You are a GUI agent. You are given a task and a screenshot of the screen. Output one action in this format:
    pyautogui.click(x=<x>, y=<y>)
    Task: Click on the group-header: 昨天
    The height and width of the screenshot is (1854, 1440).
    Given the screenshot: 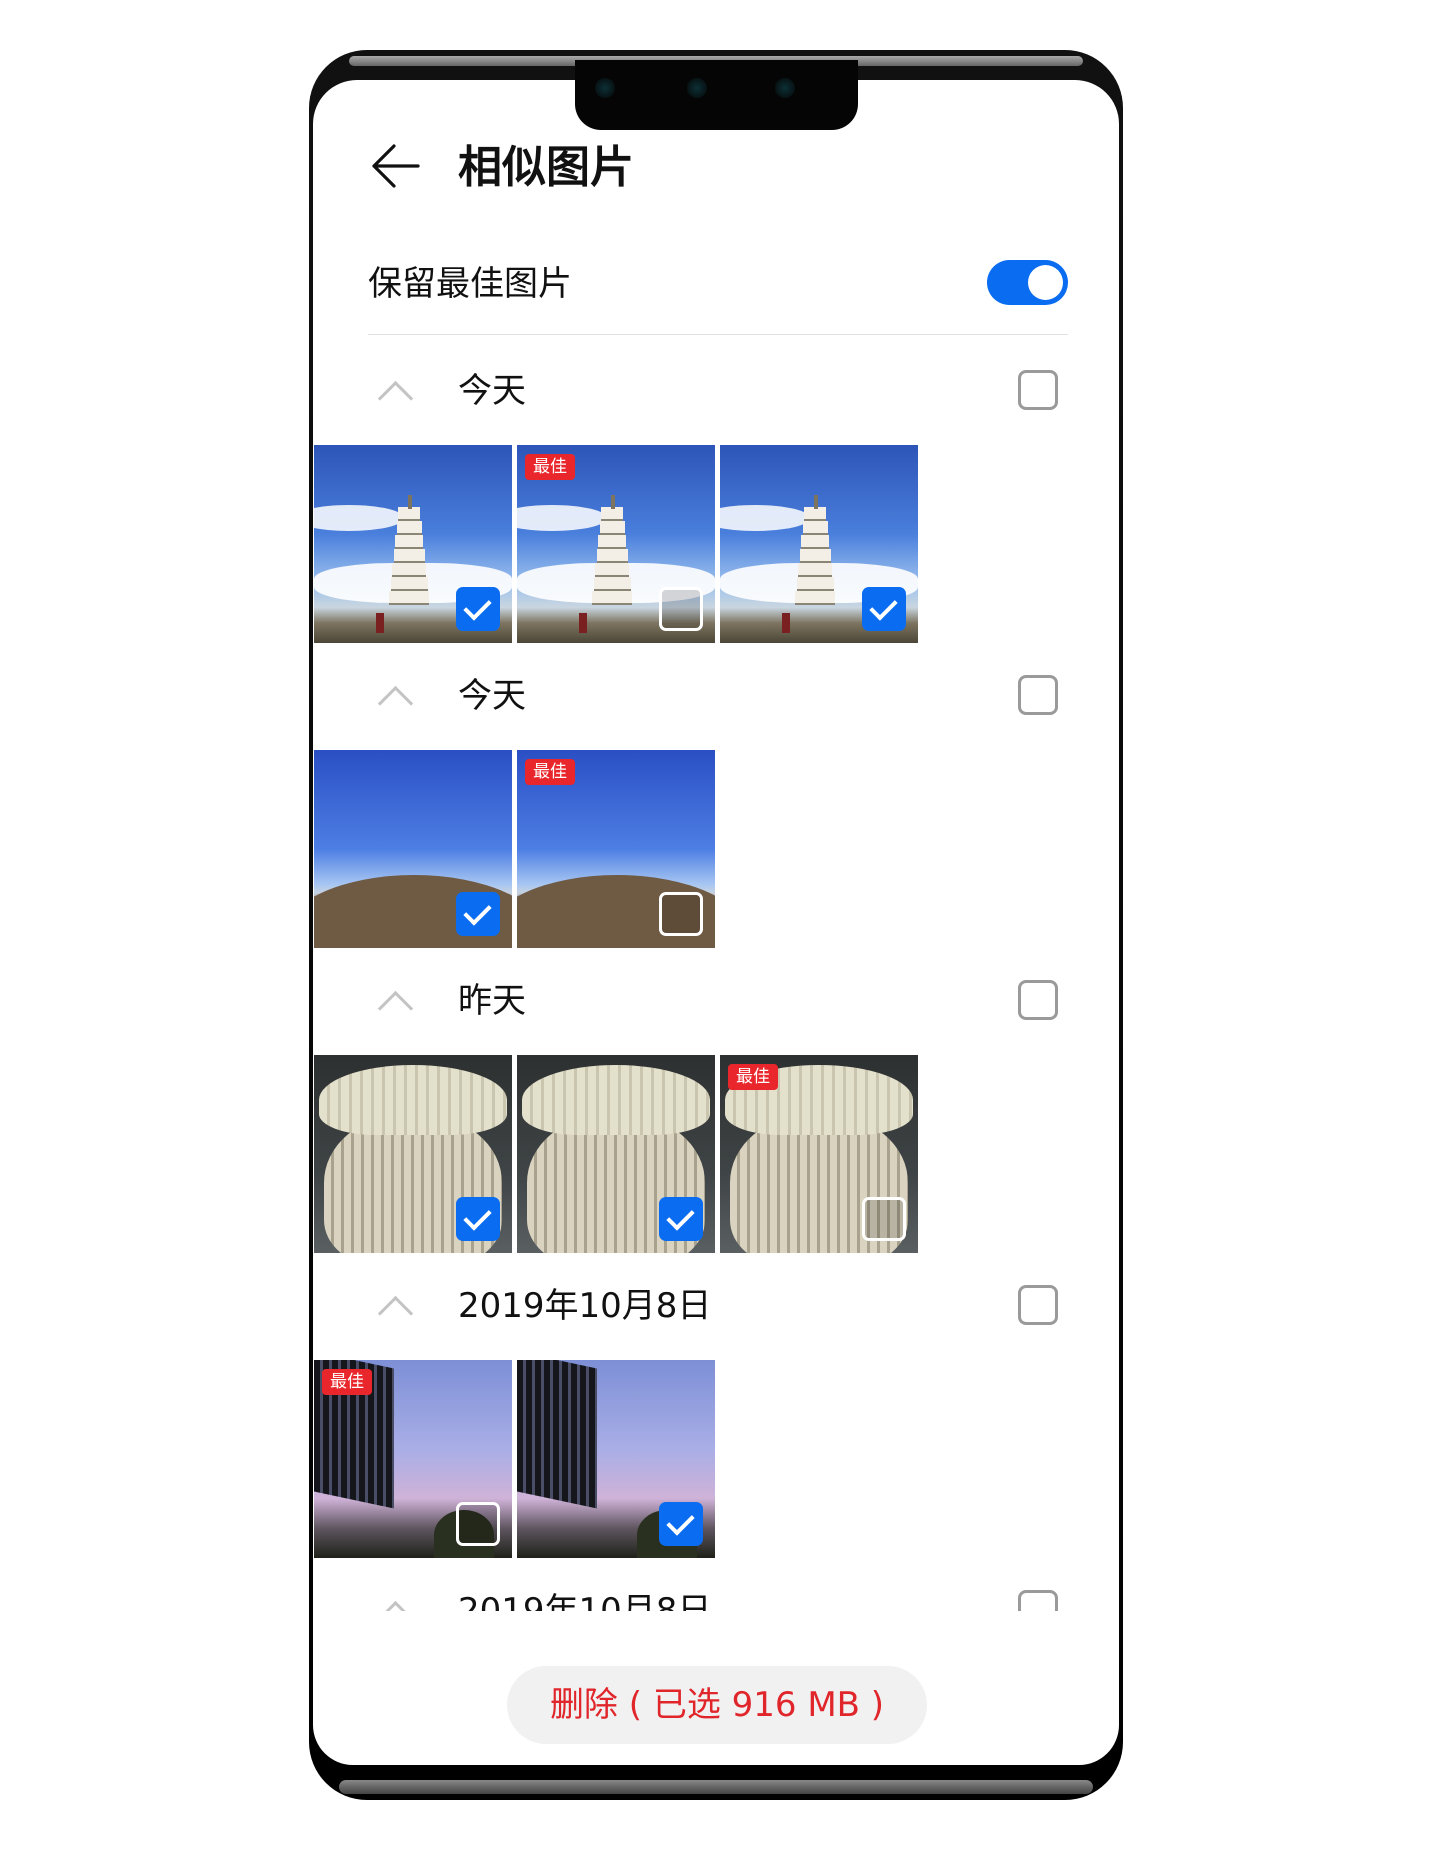 What is the action you would take?
    pyautogui.click(x=716, y=1002)
    